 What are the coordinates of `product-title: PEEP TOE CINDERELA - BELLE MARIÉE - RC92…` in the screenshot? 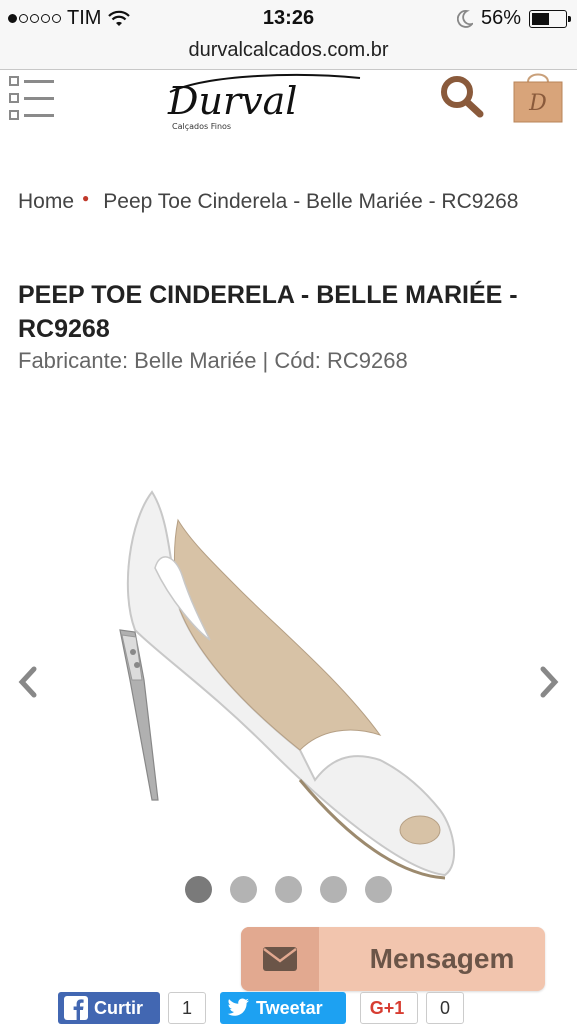 It's located at (268, 312).